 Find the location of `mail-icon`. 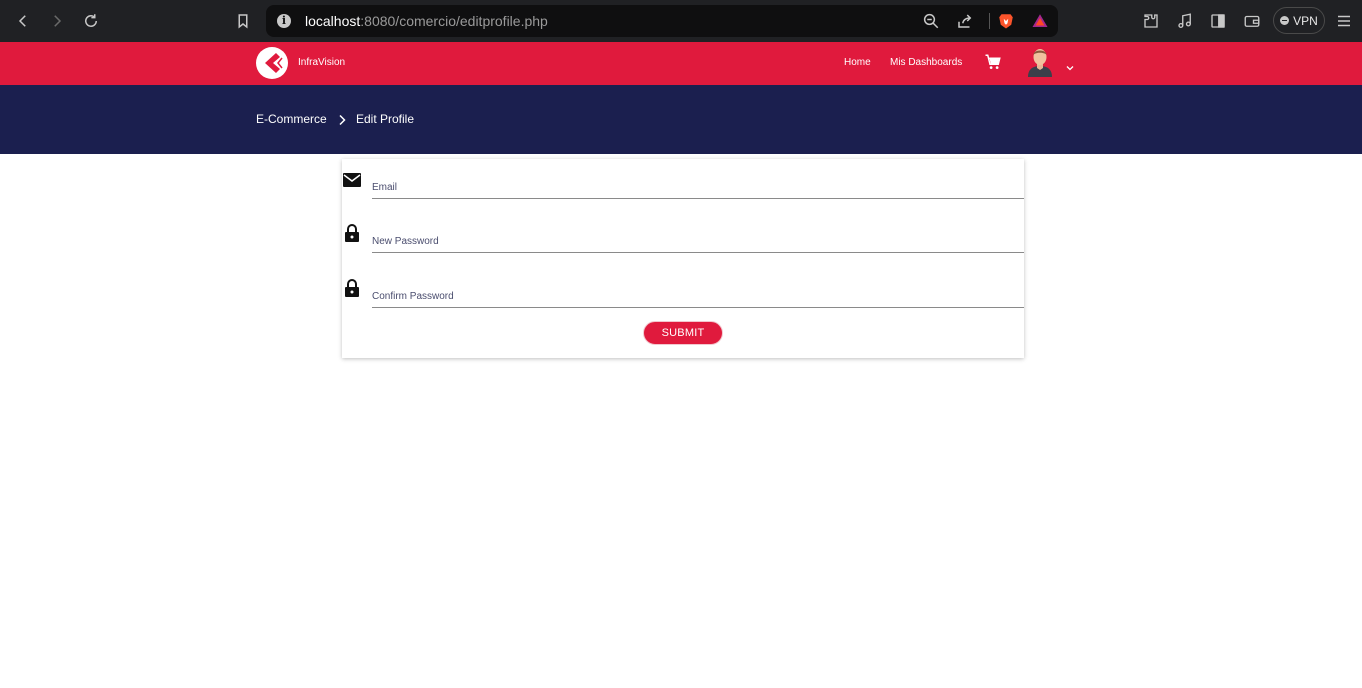

mail-icon is located at coordinates (352, 180).